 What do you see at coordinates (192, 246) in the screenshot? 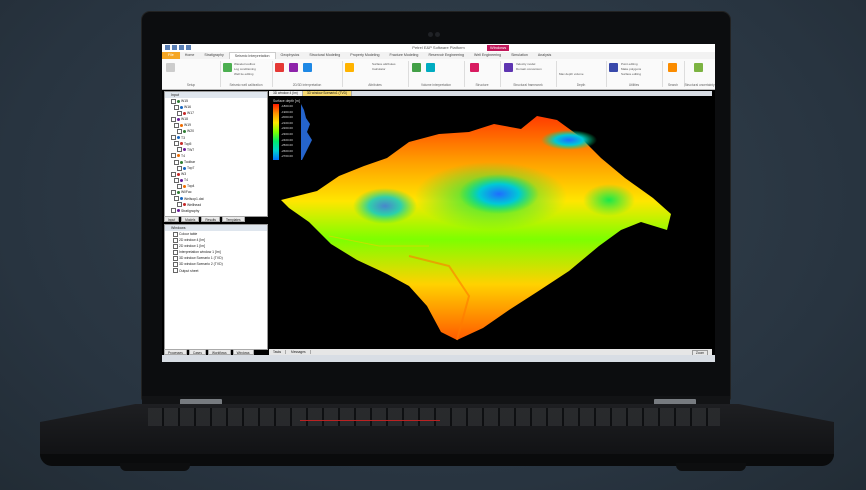
I see `windows-tree-item-label: 2D window 1 [Im]` at bounding box center [192, 246].